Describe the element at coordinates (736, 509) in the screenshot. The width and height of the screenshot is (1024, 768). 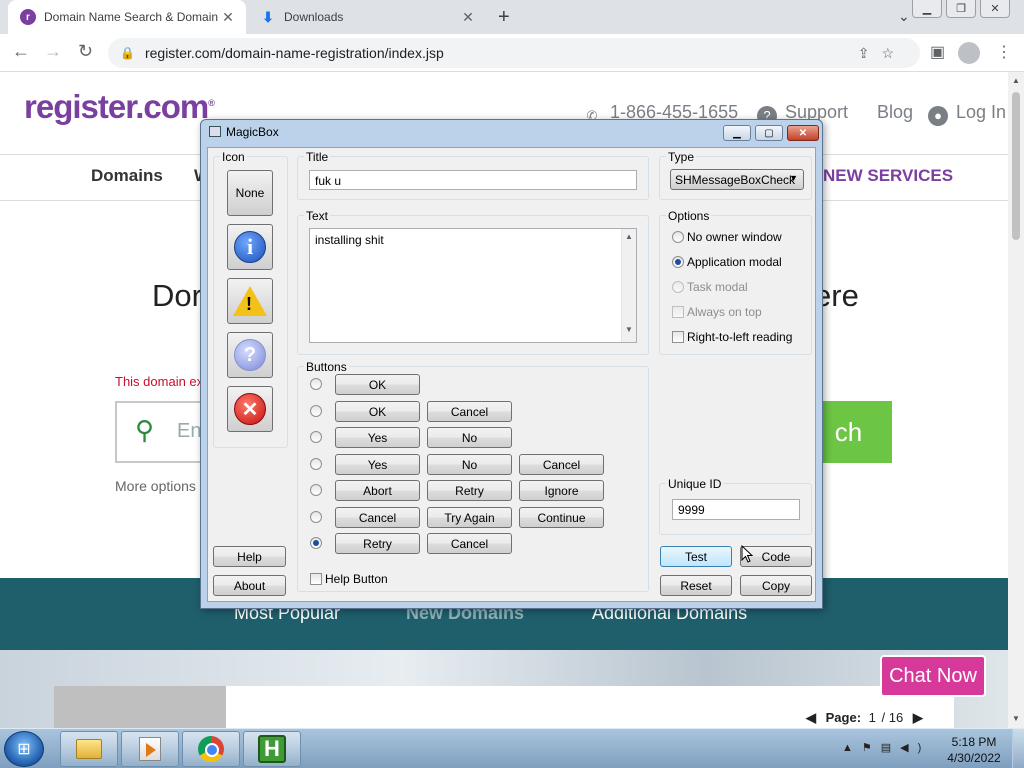
I see `unique-id-input: 9999` at that location.